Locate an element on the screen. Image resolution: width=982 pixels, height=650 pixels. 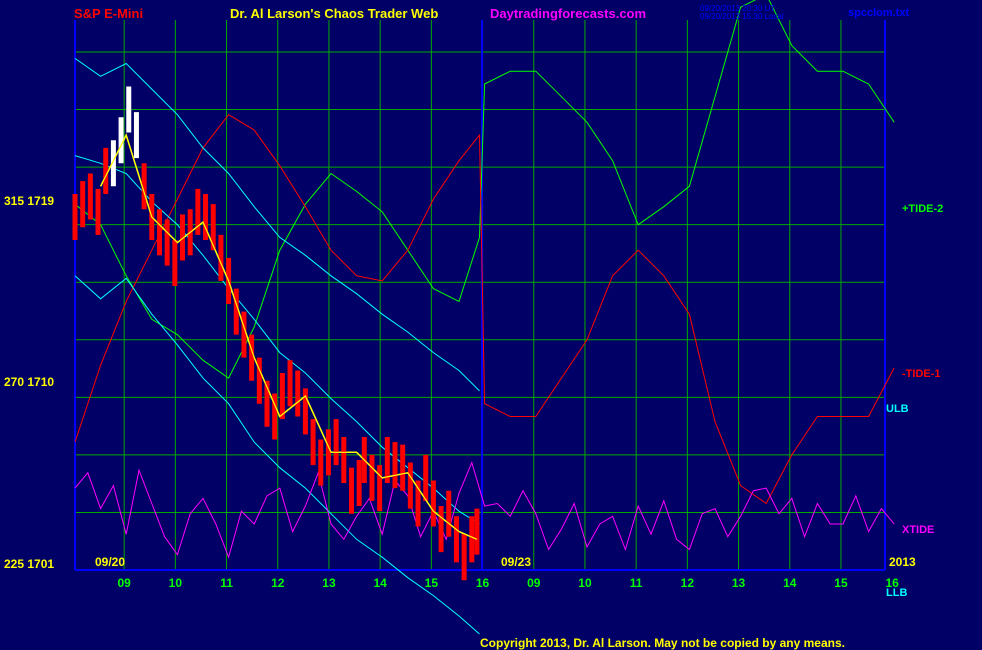
legend-llb: LLB is located at coordinates (896, 593).